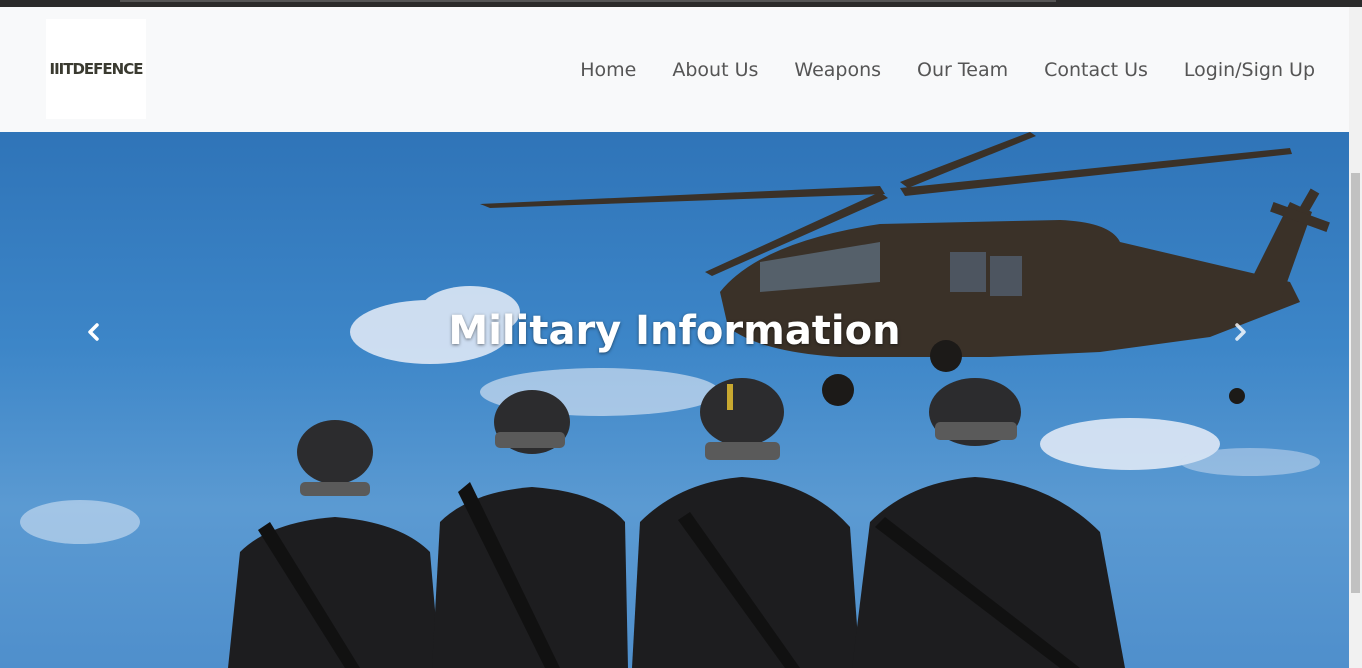 This screenshot has width=1362, height=668. What do you see at coordinates (962, 70) in the screenshot?
I see `nav-our-team: Our Team` at bounding box center [962, 70].